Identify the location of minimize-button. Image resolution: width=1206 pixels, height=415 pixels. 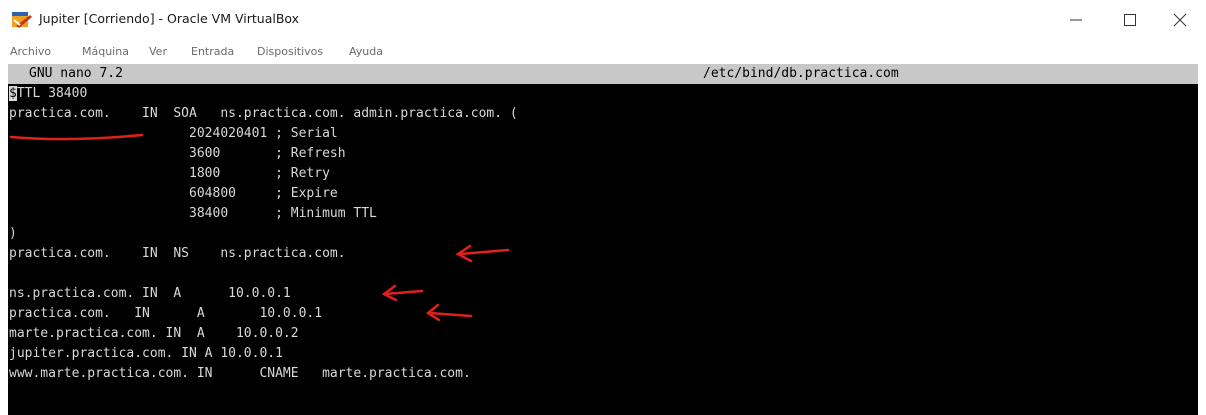
(1076, 20).